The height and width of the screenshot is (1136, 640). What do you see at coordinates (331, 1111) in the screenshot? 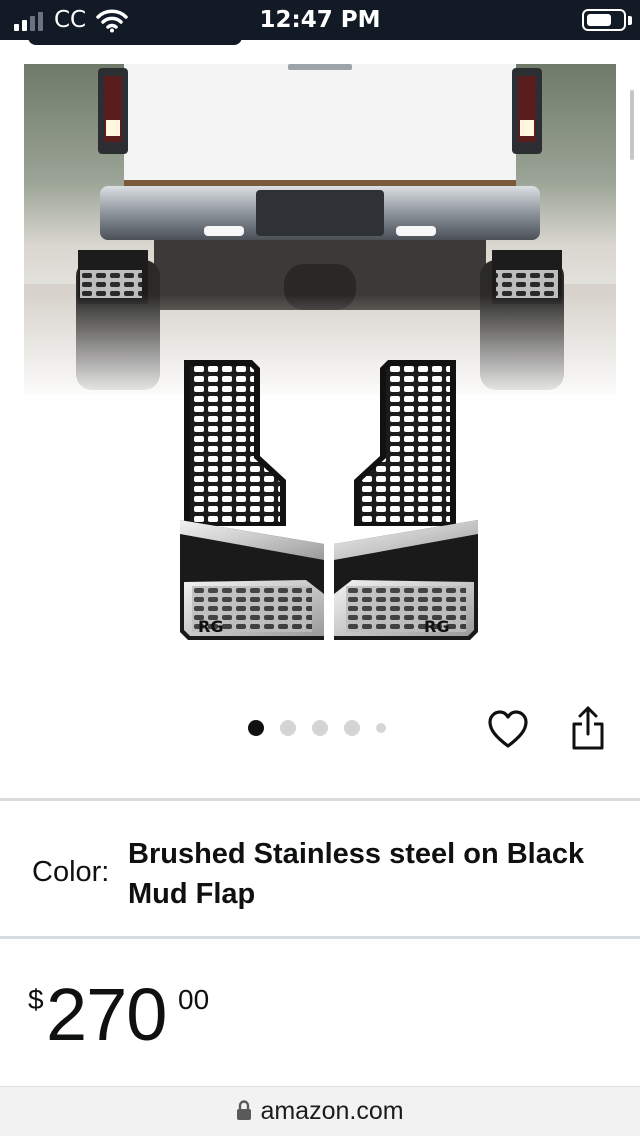
I see `url-domain: amazon.com` at bounding box center [331, 1111].